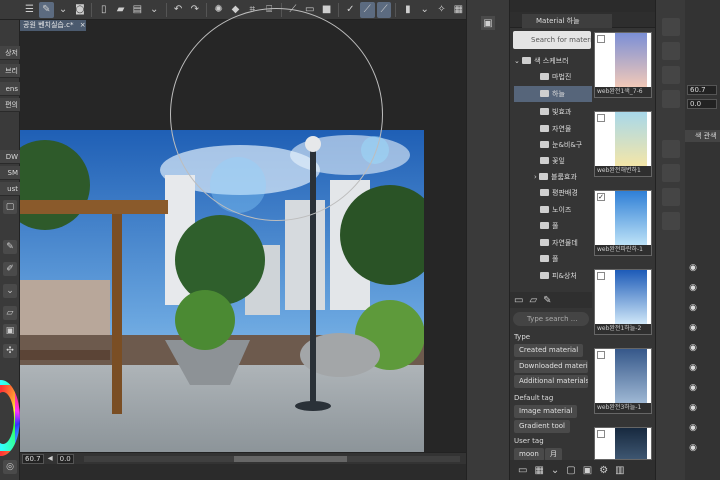 Image resolution: width=720 pixels, height=480 pixels. What do you see at coordinates (441, 10) in the screenshot?
I see `palette-icon: ✧` at bounding box center [441, 10].